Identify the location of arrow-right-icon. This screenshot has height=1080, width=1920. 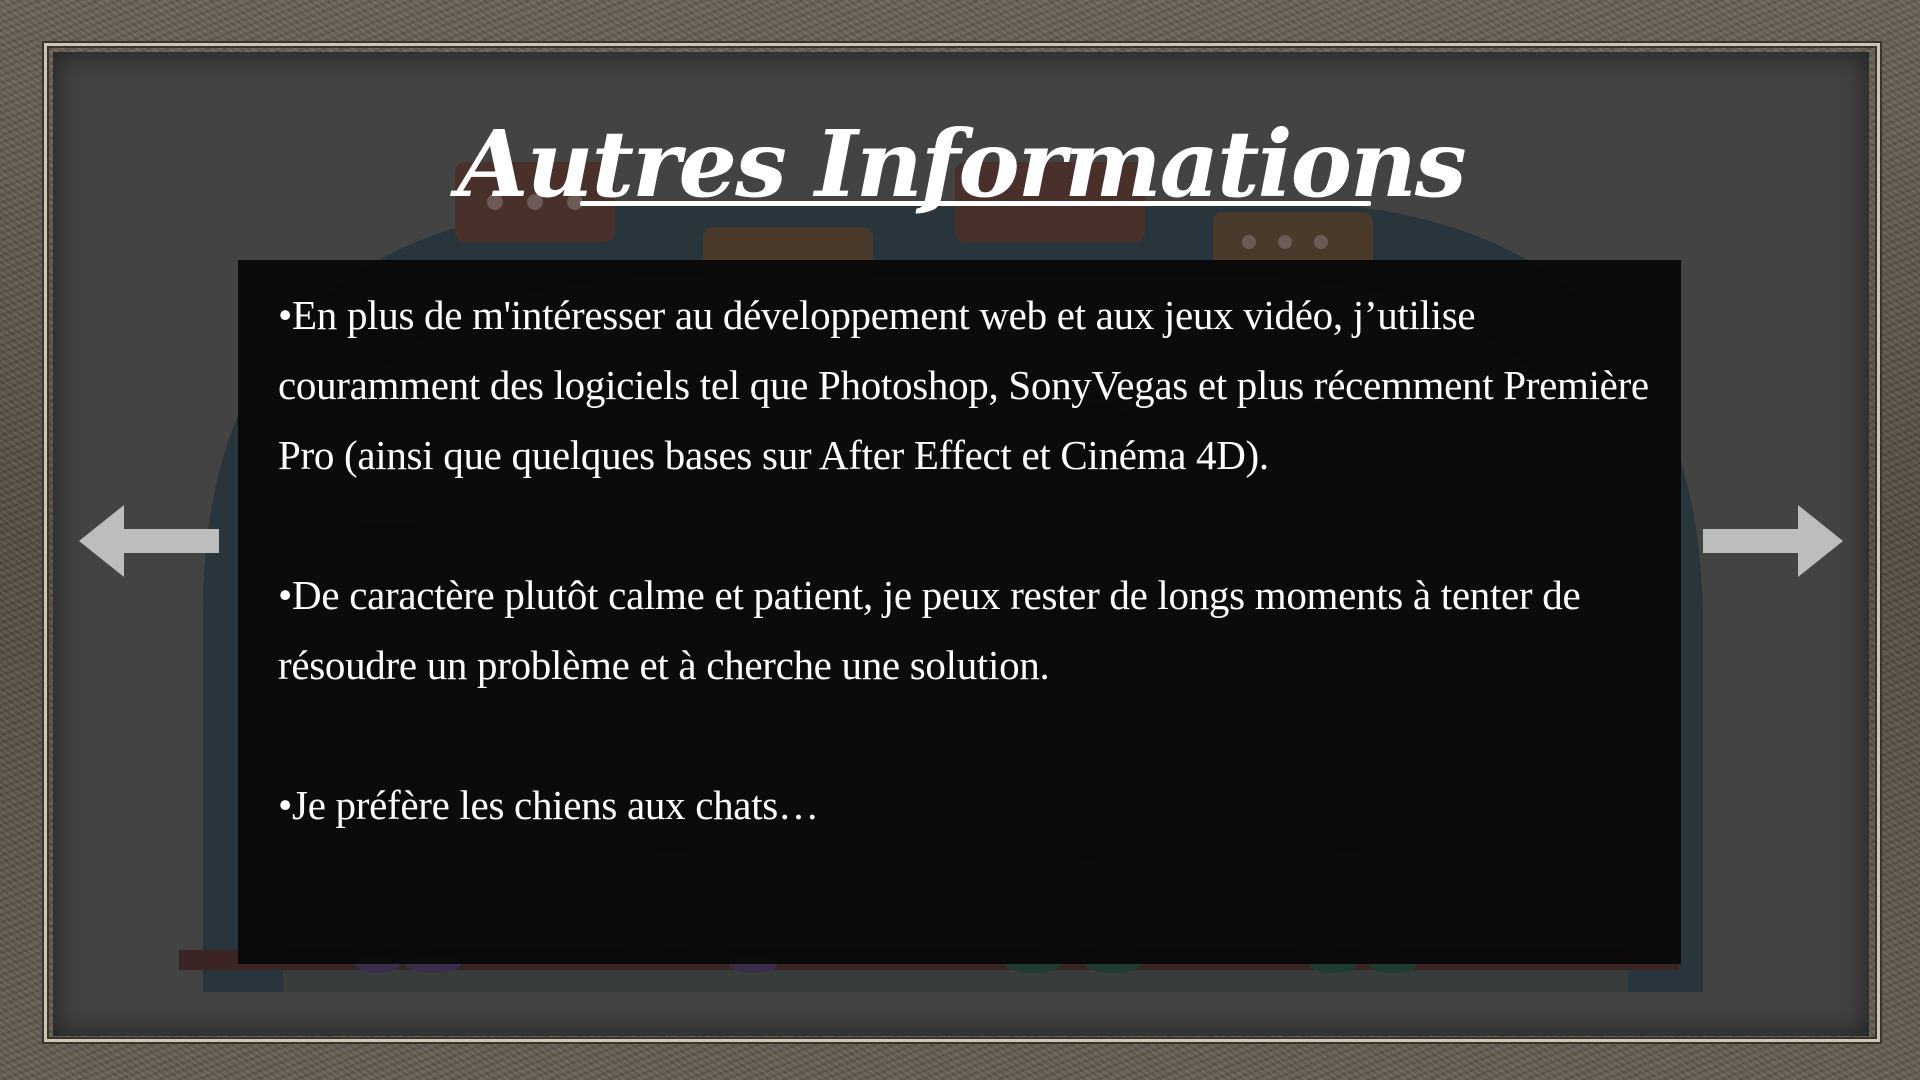
(1773, 541).